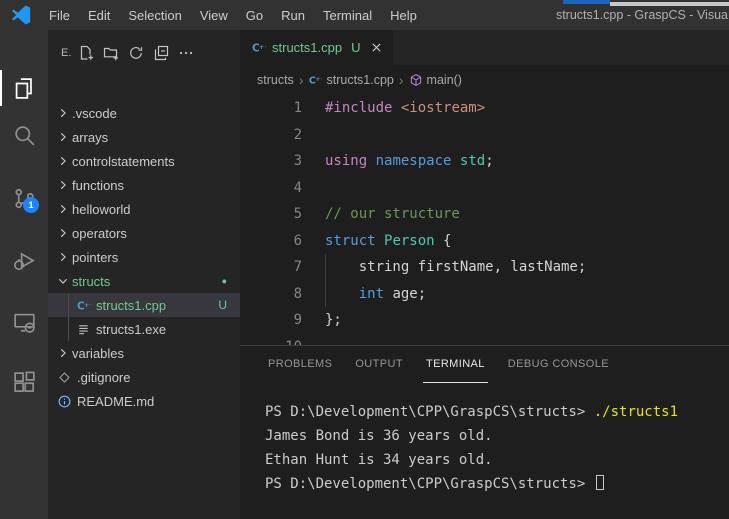 This screenshot has width=729, height=519. I want to click on activity-item-remote-explorer, so click(24, 322).